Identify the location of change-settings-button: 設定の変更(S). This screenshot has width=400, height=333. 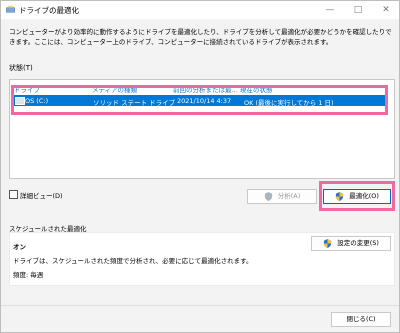
(351, 243).